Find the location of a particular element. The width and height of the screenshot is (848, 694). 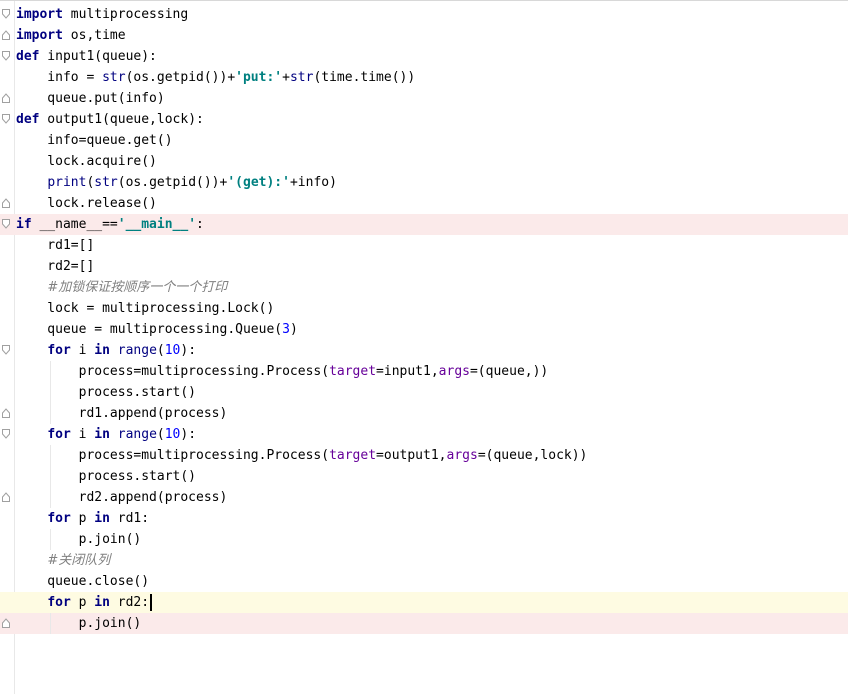

code-line: #关闭队列 is located at coordinates (424, 560).